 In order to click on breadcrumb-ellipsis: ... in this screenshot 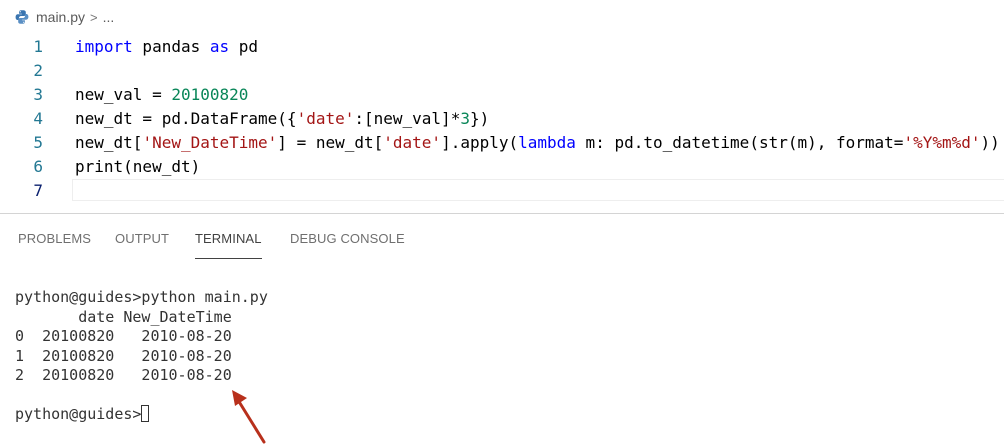, I will do `click(109, 17)`.